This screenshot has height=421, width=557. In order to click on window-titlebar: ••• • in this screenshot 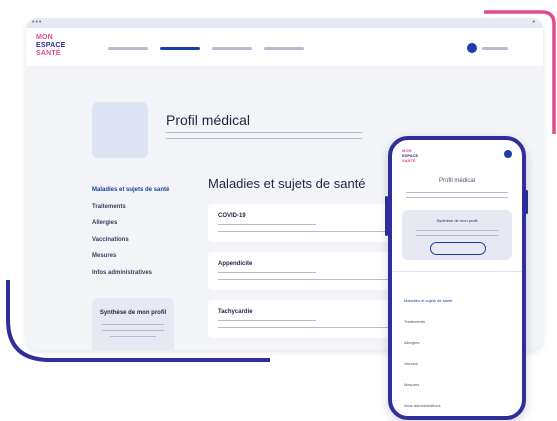, I will do `click(284, 23)`.